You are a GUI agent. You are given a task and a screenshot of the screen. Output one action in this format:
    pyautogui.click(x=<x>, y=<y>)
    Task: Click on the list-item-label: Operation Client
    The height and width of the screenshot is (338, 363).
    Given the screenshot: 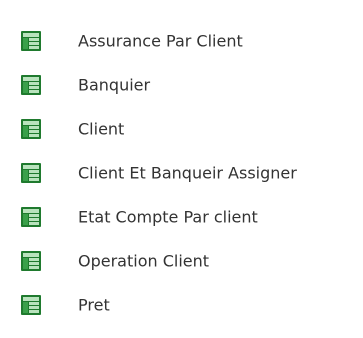 What is the action you would take?
    pyautogui.click(x=144, y=261)
    